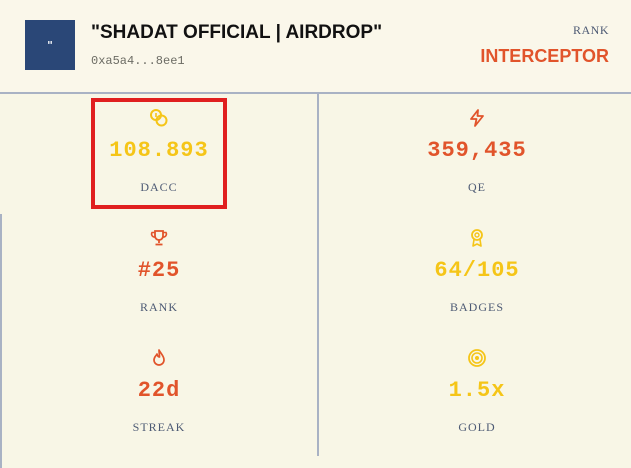  I want to click on rank-title-value: INTERCEPTOR, so click(544, 56).